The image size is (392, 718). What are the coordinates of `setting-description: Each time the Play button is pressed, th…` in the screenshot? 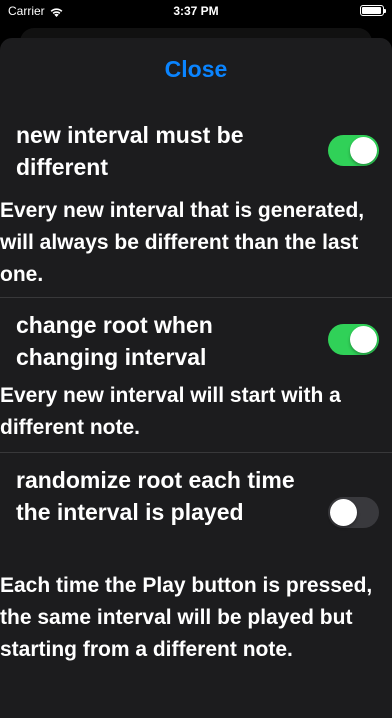 It's located at (186, 617).